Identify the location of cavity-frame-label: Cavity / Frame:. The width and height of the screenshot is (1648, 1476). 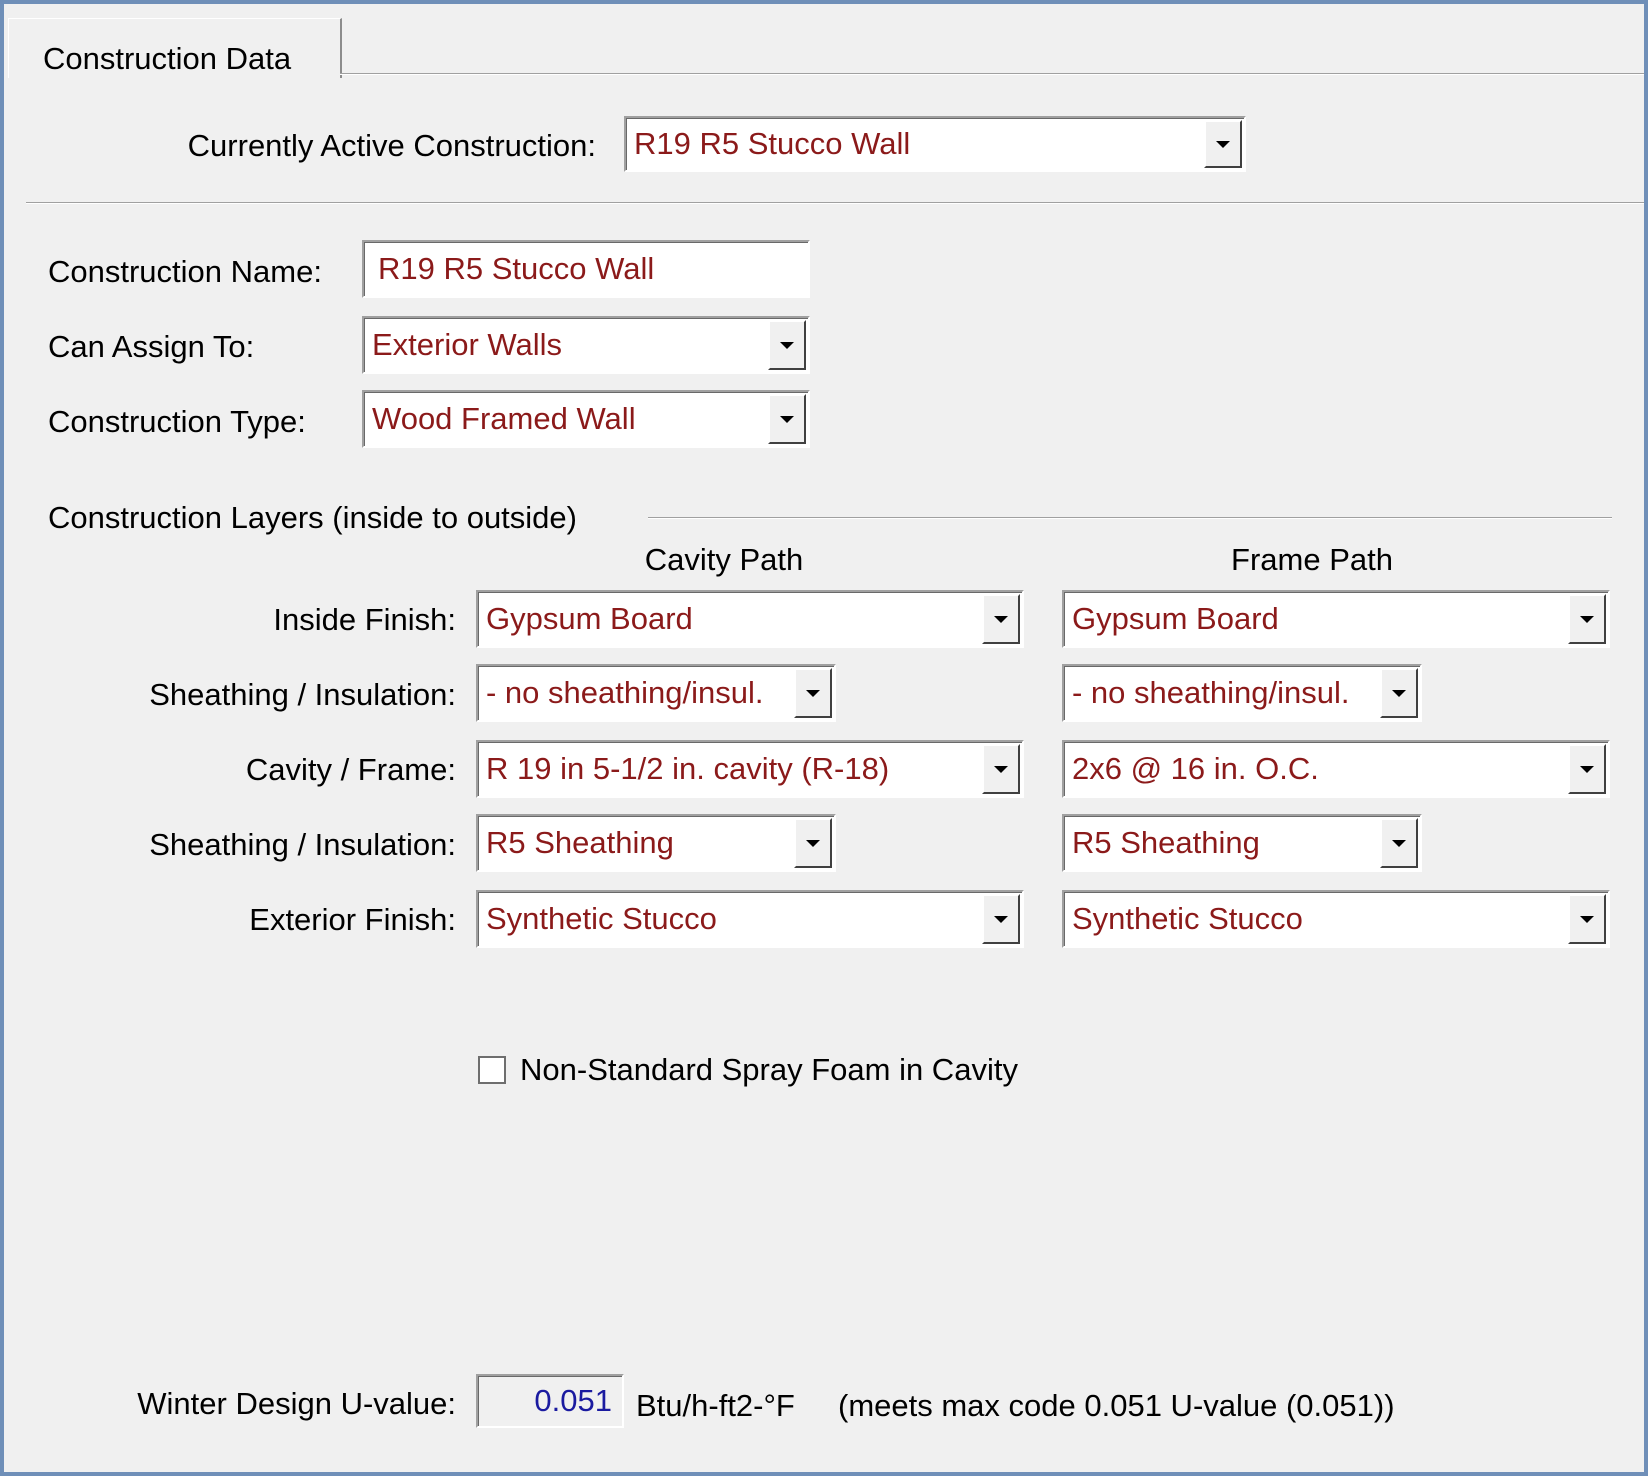
(350, 769).